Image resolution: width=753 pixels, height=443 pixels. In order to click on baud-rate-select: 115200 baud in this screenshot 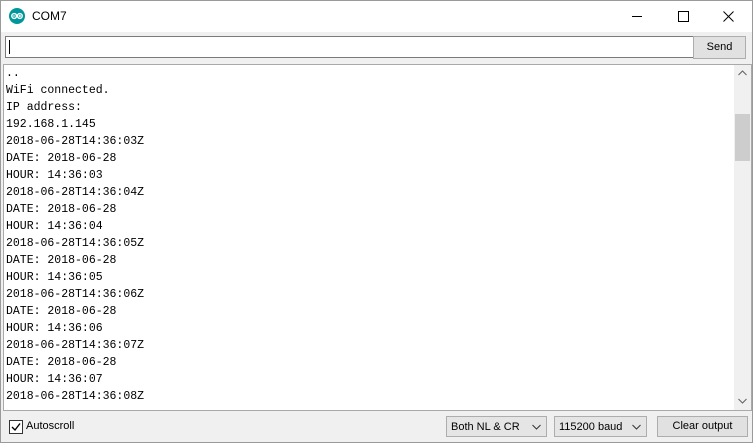, I will do `click(600, 426)`.